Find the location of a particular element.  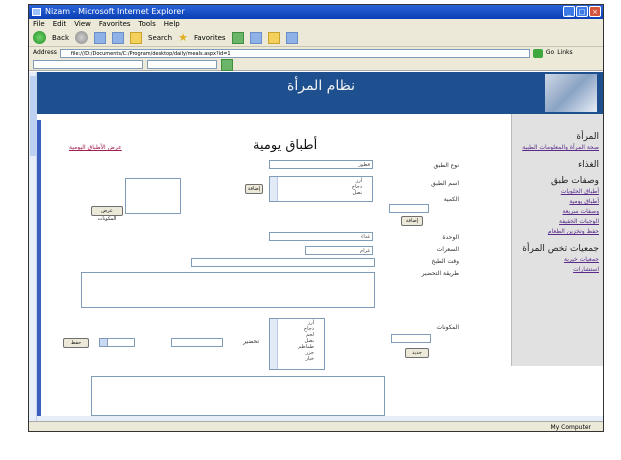

header-logo is located at coordinates (571, 93).